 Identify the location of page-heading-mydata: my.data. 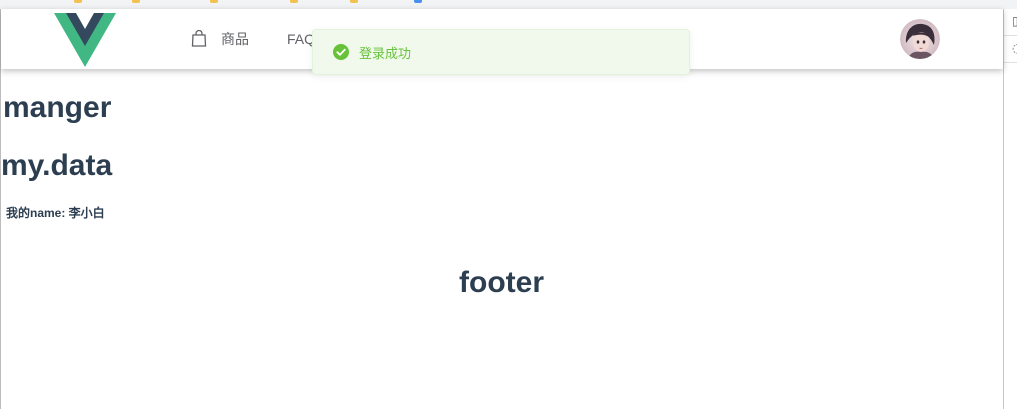
(57, 165).